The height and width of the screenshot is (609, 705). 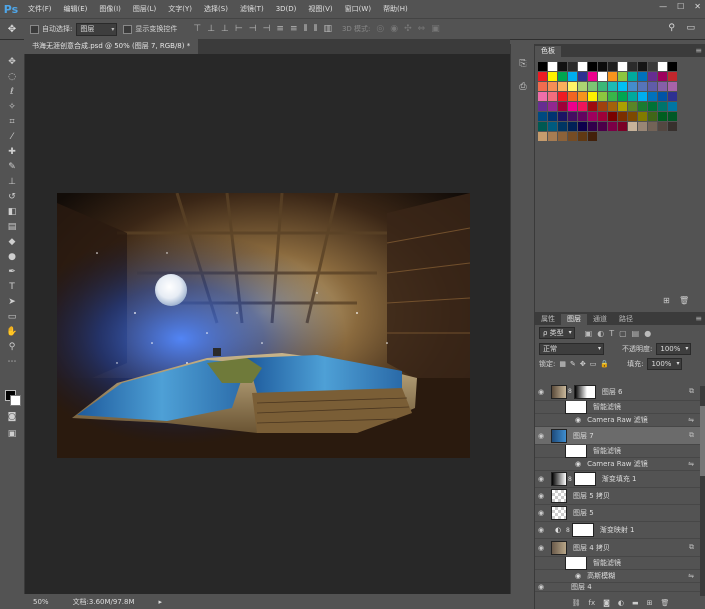 I want to click on filter-toggle-icon: ●, so click(x=647, y=333).